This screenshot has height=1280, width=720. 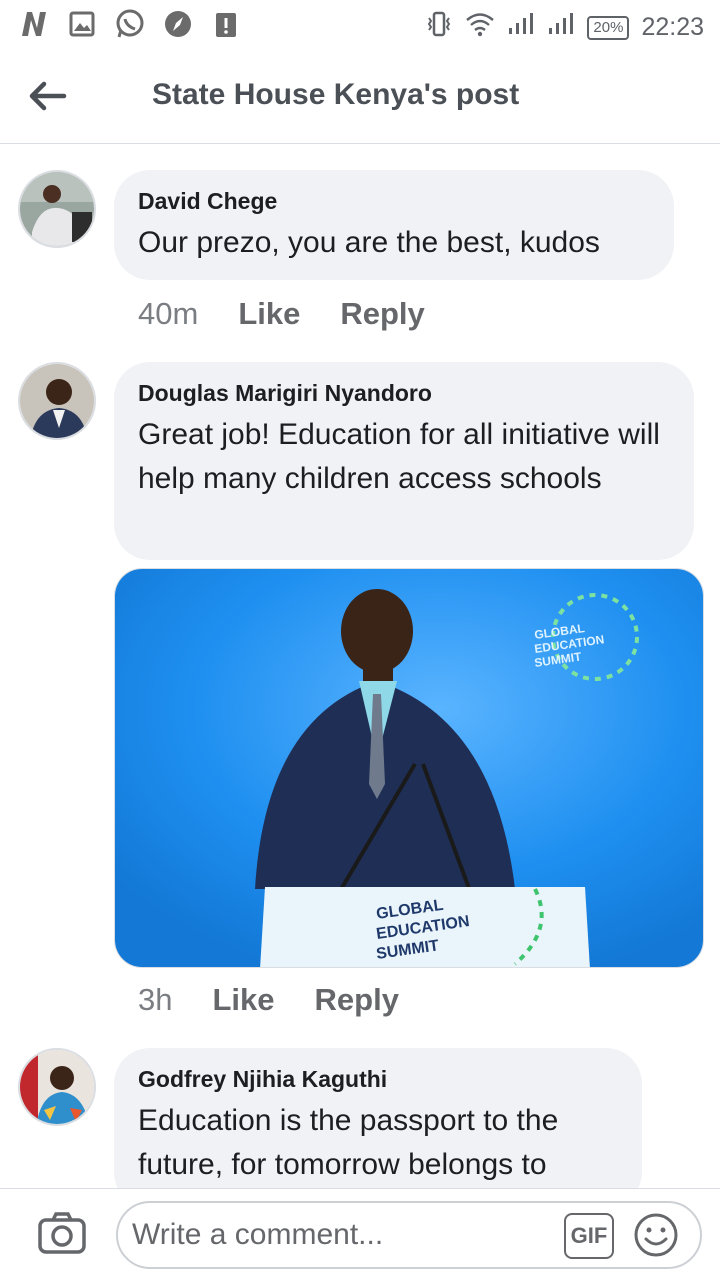 I want to click on battery-indicator: 20%, so click(x=608, y=27).